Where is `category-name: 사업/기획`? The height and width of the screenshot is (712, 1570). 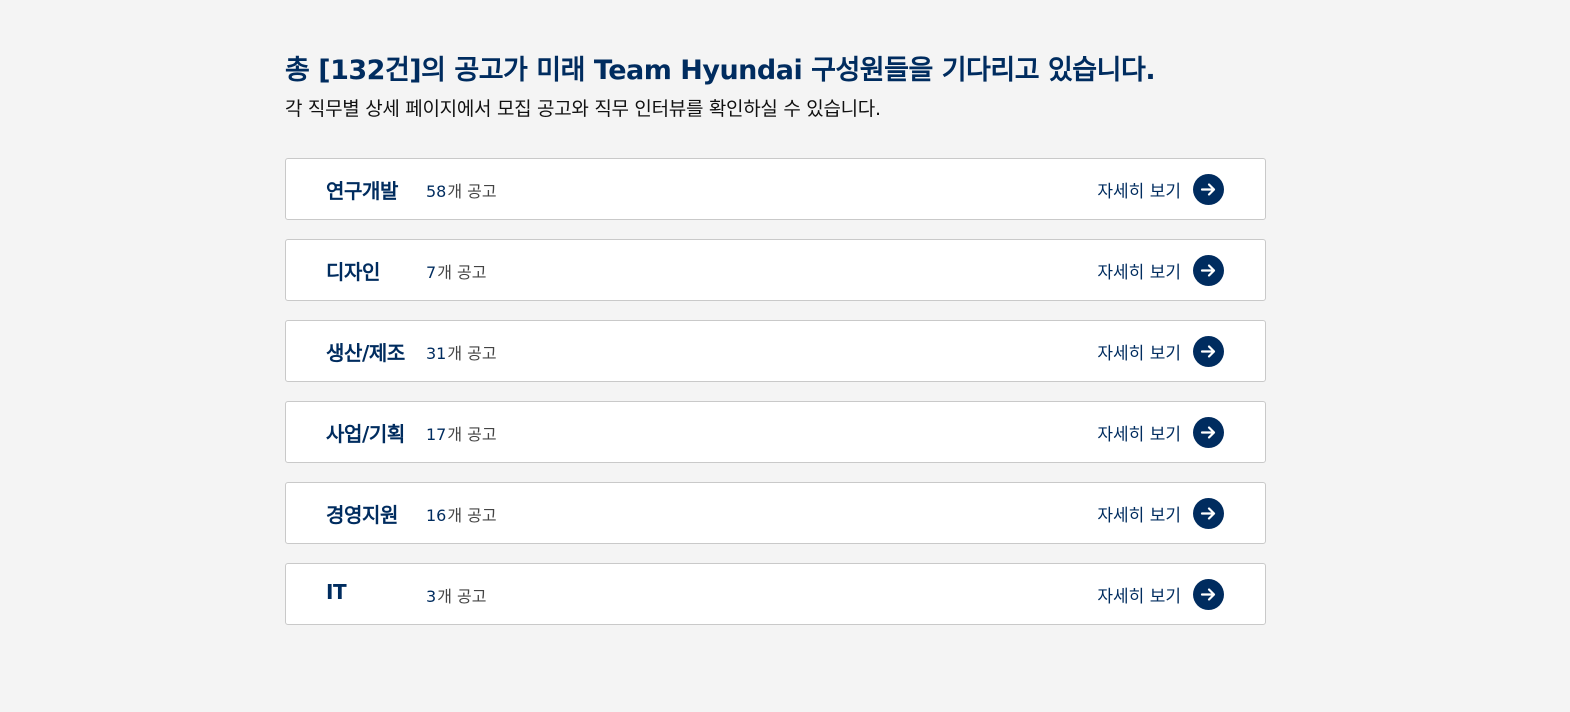
category-name: 사업/기획 is located at coordinates (365, 434).